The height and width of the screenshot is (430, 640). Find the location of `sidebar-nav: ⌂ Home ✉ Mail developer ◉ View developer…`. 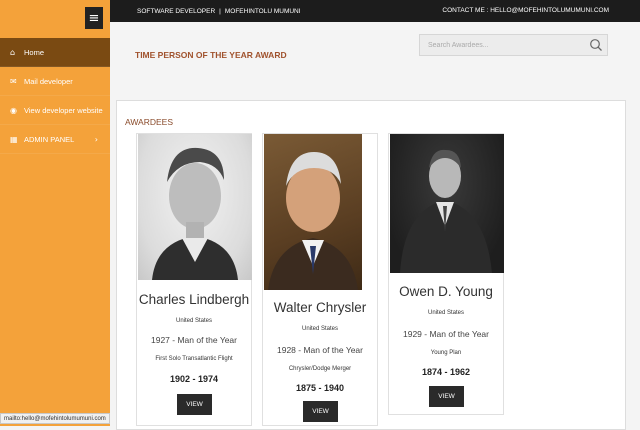

sidebar-nav: ⌂ Home ✉ Mail developer ◉ View developer… is located at coordinates (55, 96).